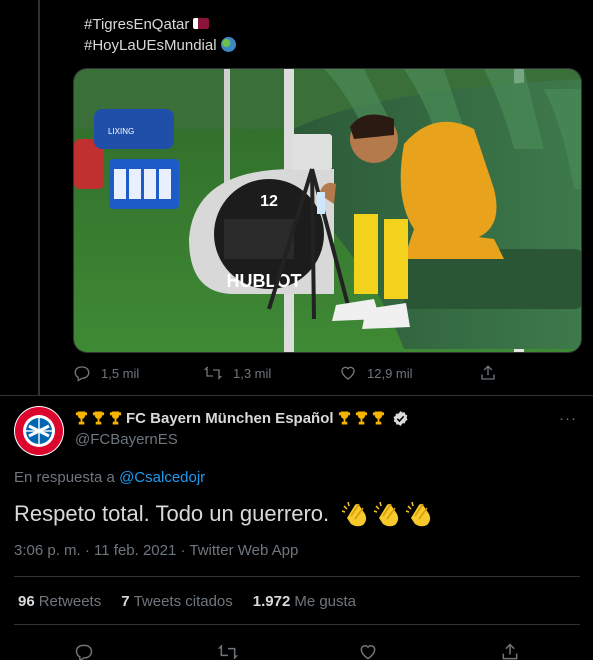  Describe the element at coordinates (201, 23) in the screenshot. I see `flag-icon` at that location.